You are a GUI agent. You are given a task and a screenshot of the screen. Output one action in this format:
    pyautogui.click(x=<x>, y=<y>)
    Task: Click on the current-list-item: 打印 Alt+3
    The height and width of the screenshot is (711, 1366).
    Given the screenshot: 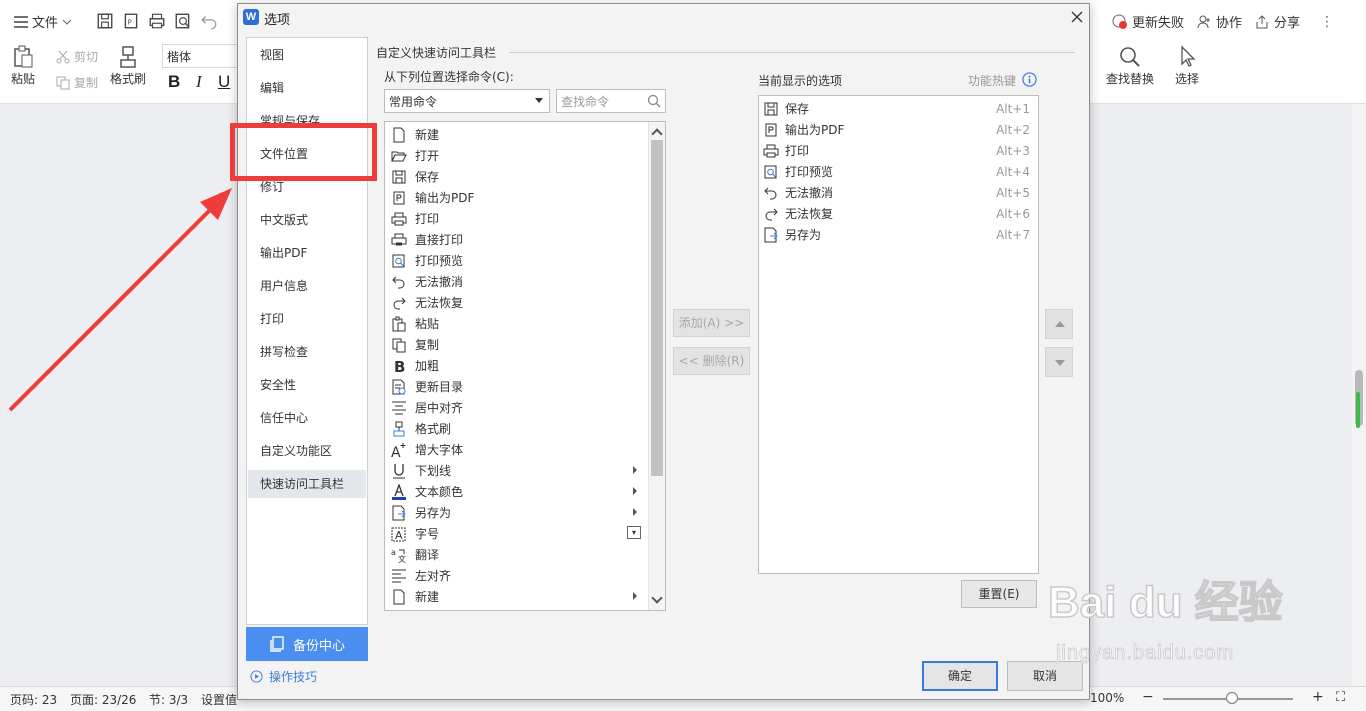 What is the action you would take?
    pyautogui.click(x=898, y=150)
    